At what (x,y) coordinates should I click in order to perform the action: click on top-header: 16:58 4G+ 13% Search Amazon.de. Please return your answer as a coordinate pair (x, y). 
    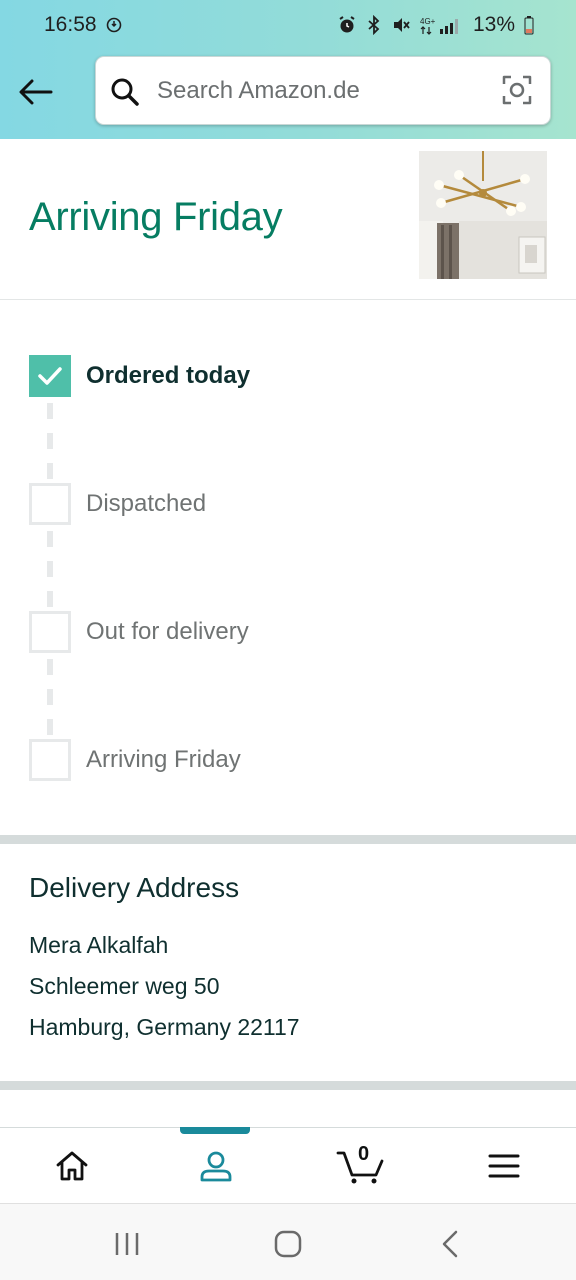
    Looking at the image, I should click on (288, 69).